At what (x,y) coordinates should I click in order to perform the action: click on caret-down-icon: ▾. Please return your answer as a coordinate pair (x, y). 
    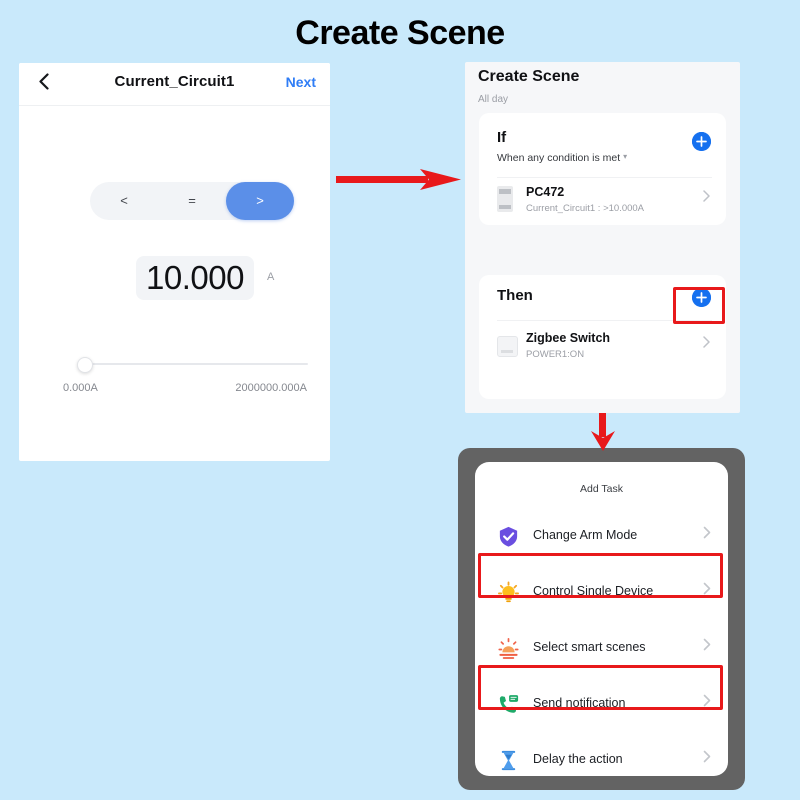
    Looking at the image, I should click on (625, 156).